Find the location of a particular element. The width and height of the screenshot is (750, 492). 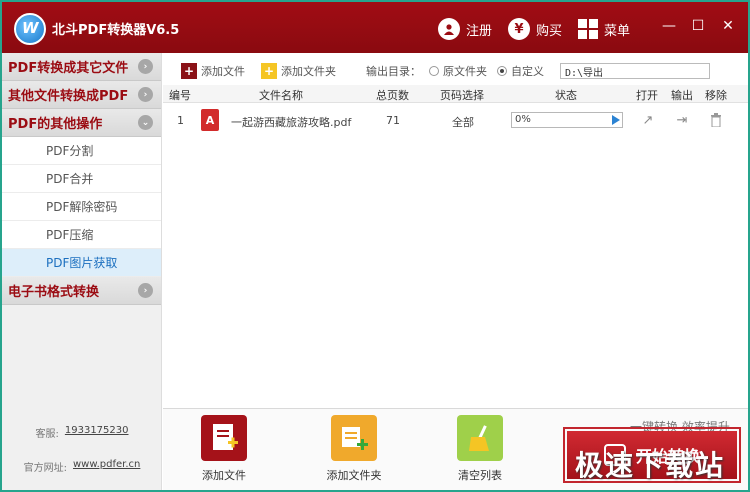

menu-label: 菜单 is located at coordinates (617, 31).